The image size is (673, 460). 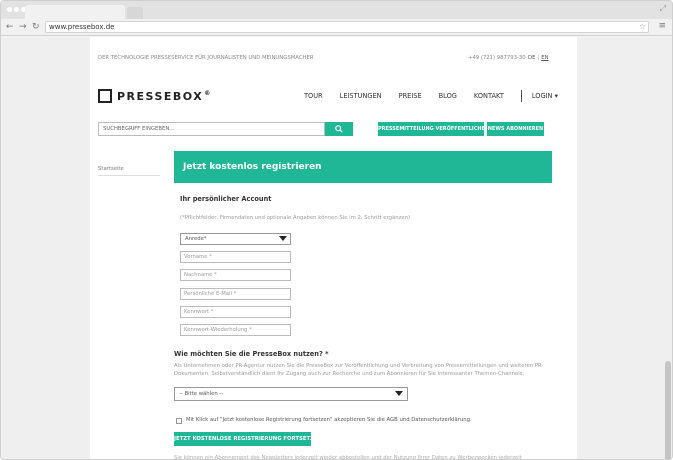 What do you see at coordinates (16, 9) in the screenshot?
I see `minimize-window-icon` at bounding box center [16, 9].